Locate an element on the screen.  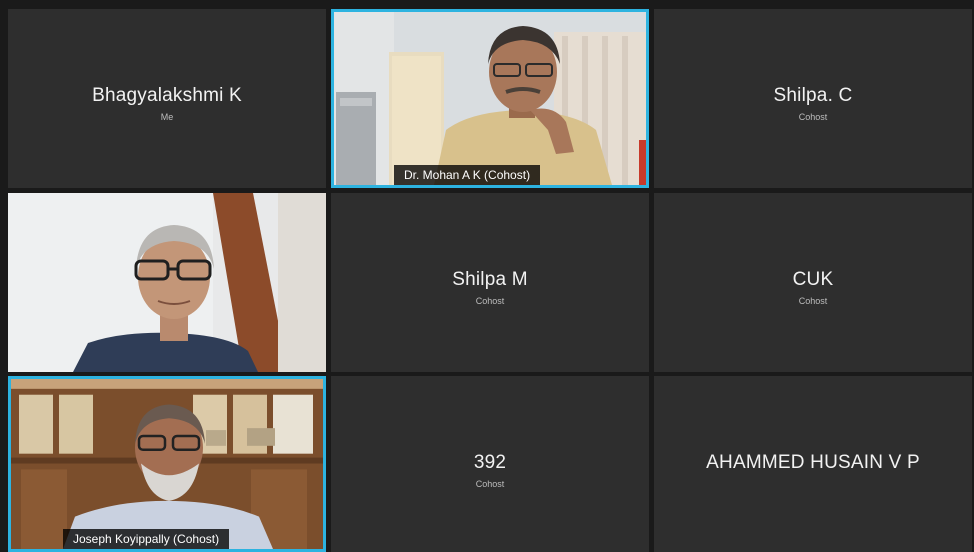
participant-name: AHAMMED HUSAIN V P is located at coordinates (813, 462).